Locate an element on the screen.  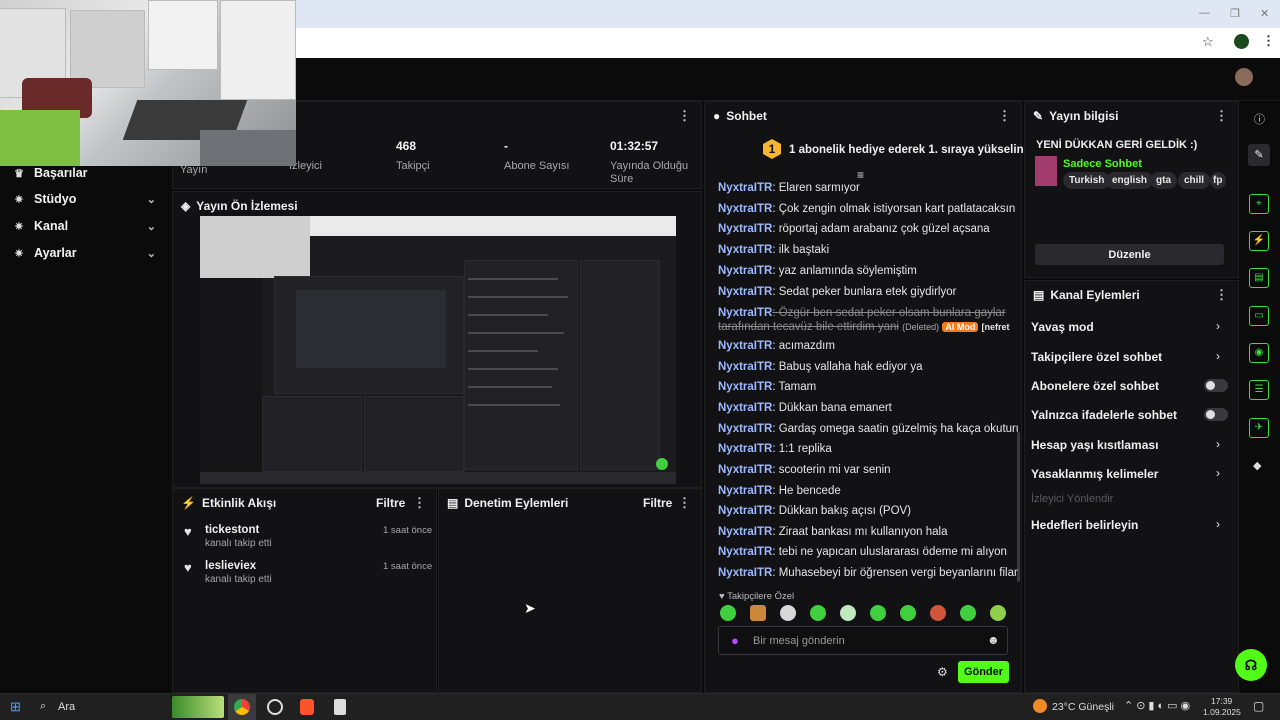
obs-icon is located at coordinates (275, 707).